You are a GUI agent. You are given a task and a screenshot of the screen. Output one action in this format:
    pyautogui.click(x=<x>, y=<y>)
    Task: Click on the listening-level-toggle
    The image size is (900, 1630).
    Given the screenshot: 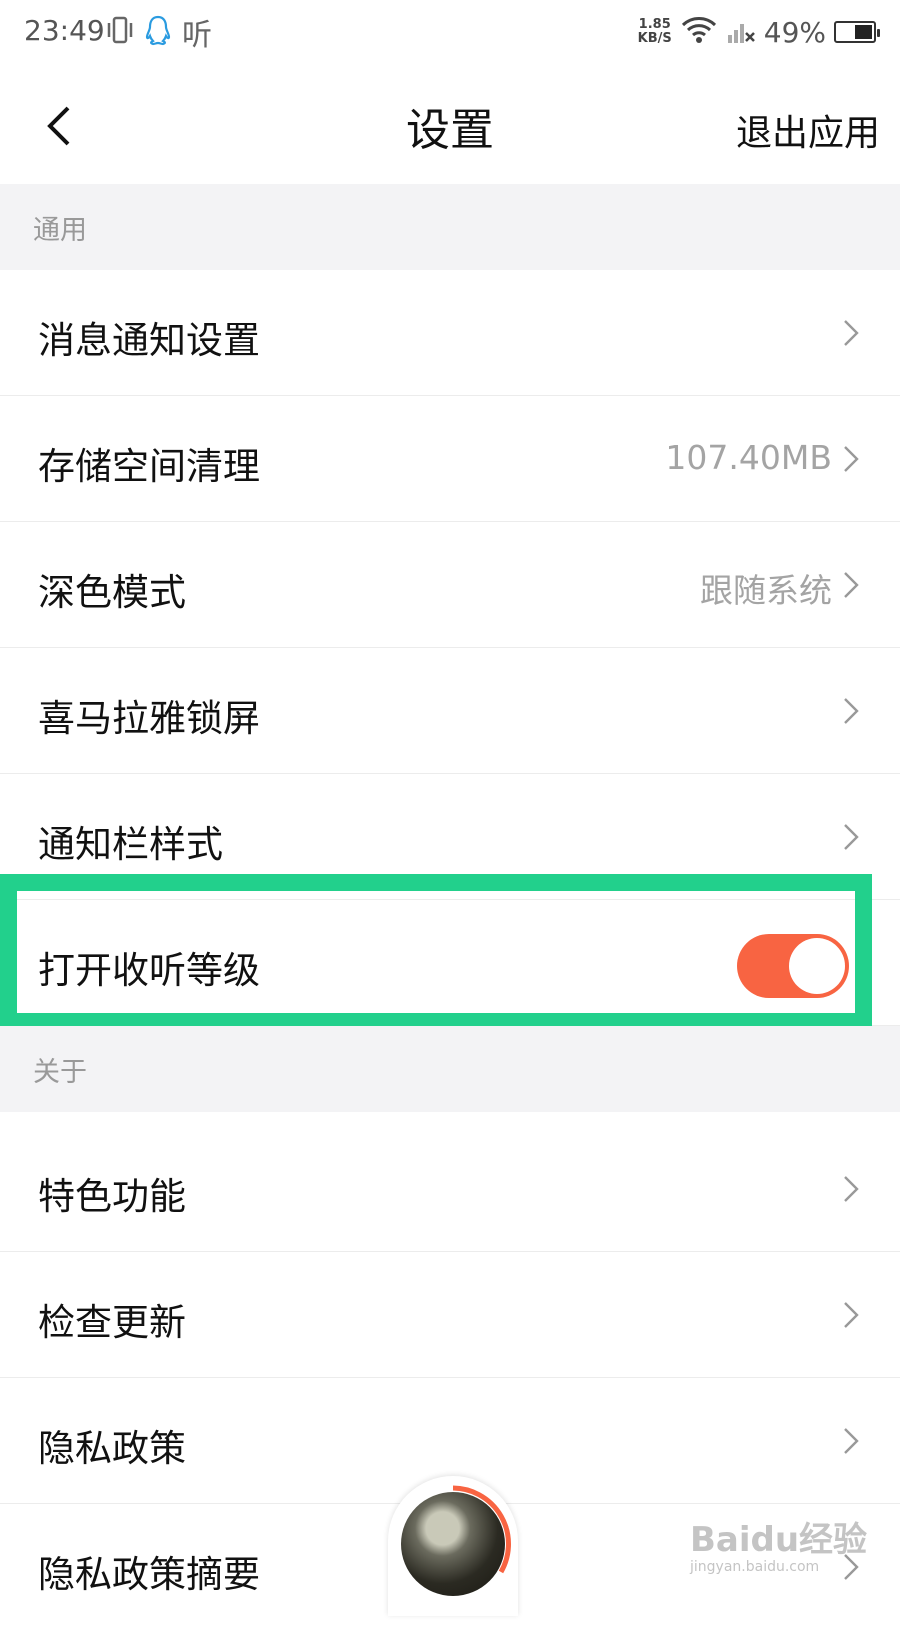 What is the action you would take?
    pyautogui.click(x=793, y=966)
    